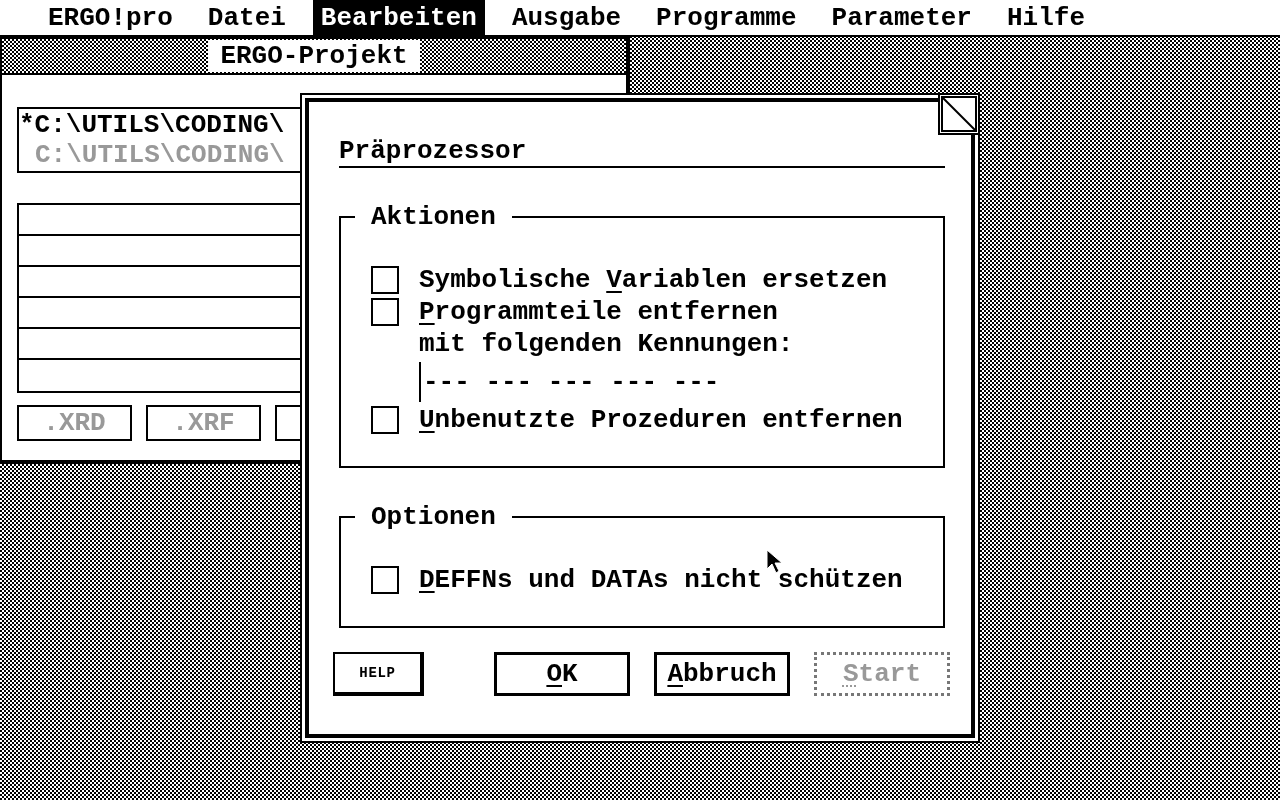  I want to click on menu-item: ERGO!pro, so click(110, 17).